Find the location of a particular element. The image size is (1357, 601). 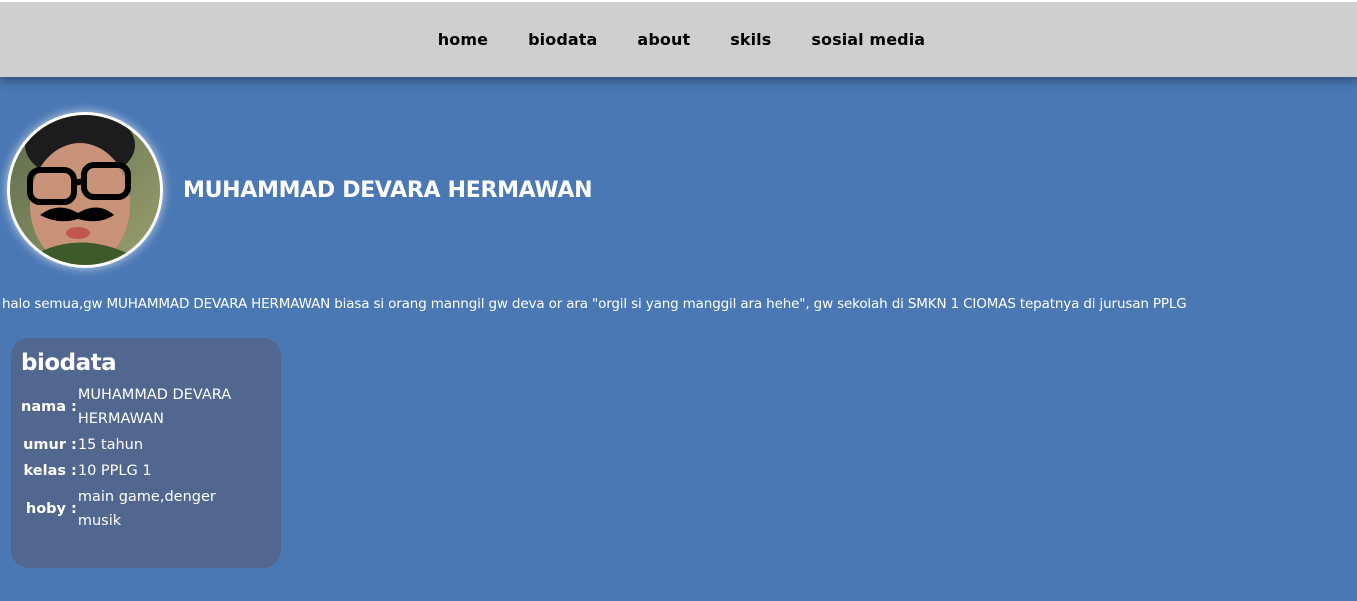

nav-item-about: about is located at coordinates (663, 39).